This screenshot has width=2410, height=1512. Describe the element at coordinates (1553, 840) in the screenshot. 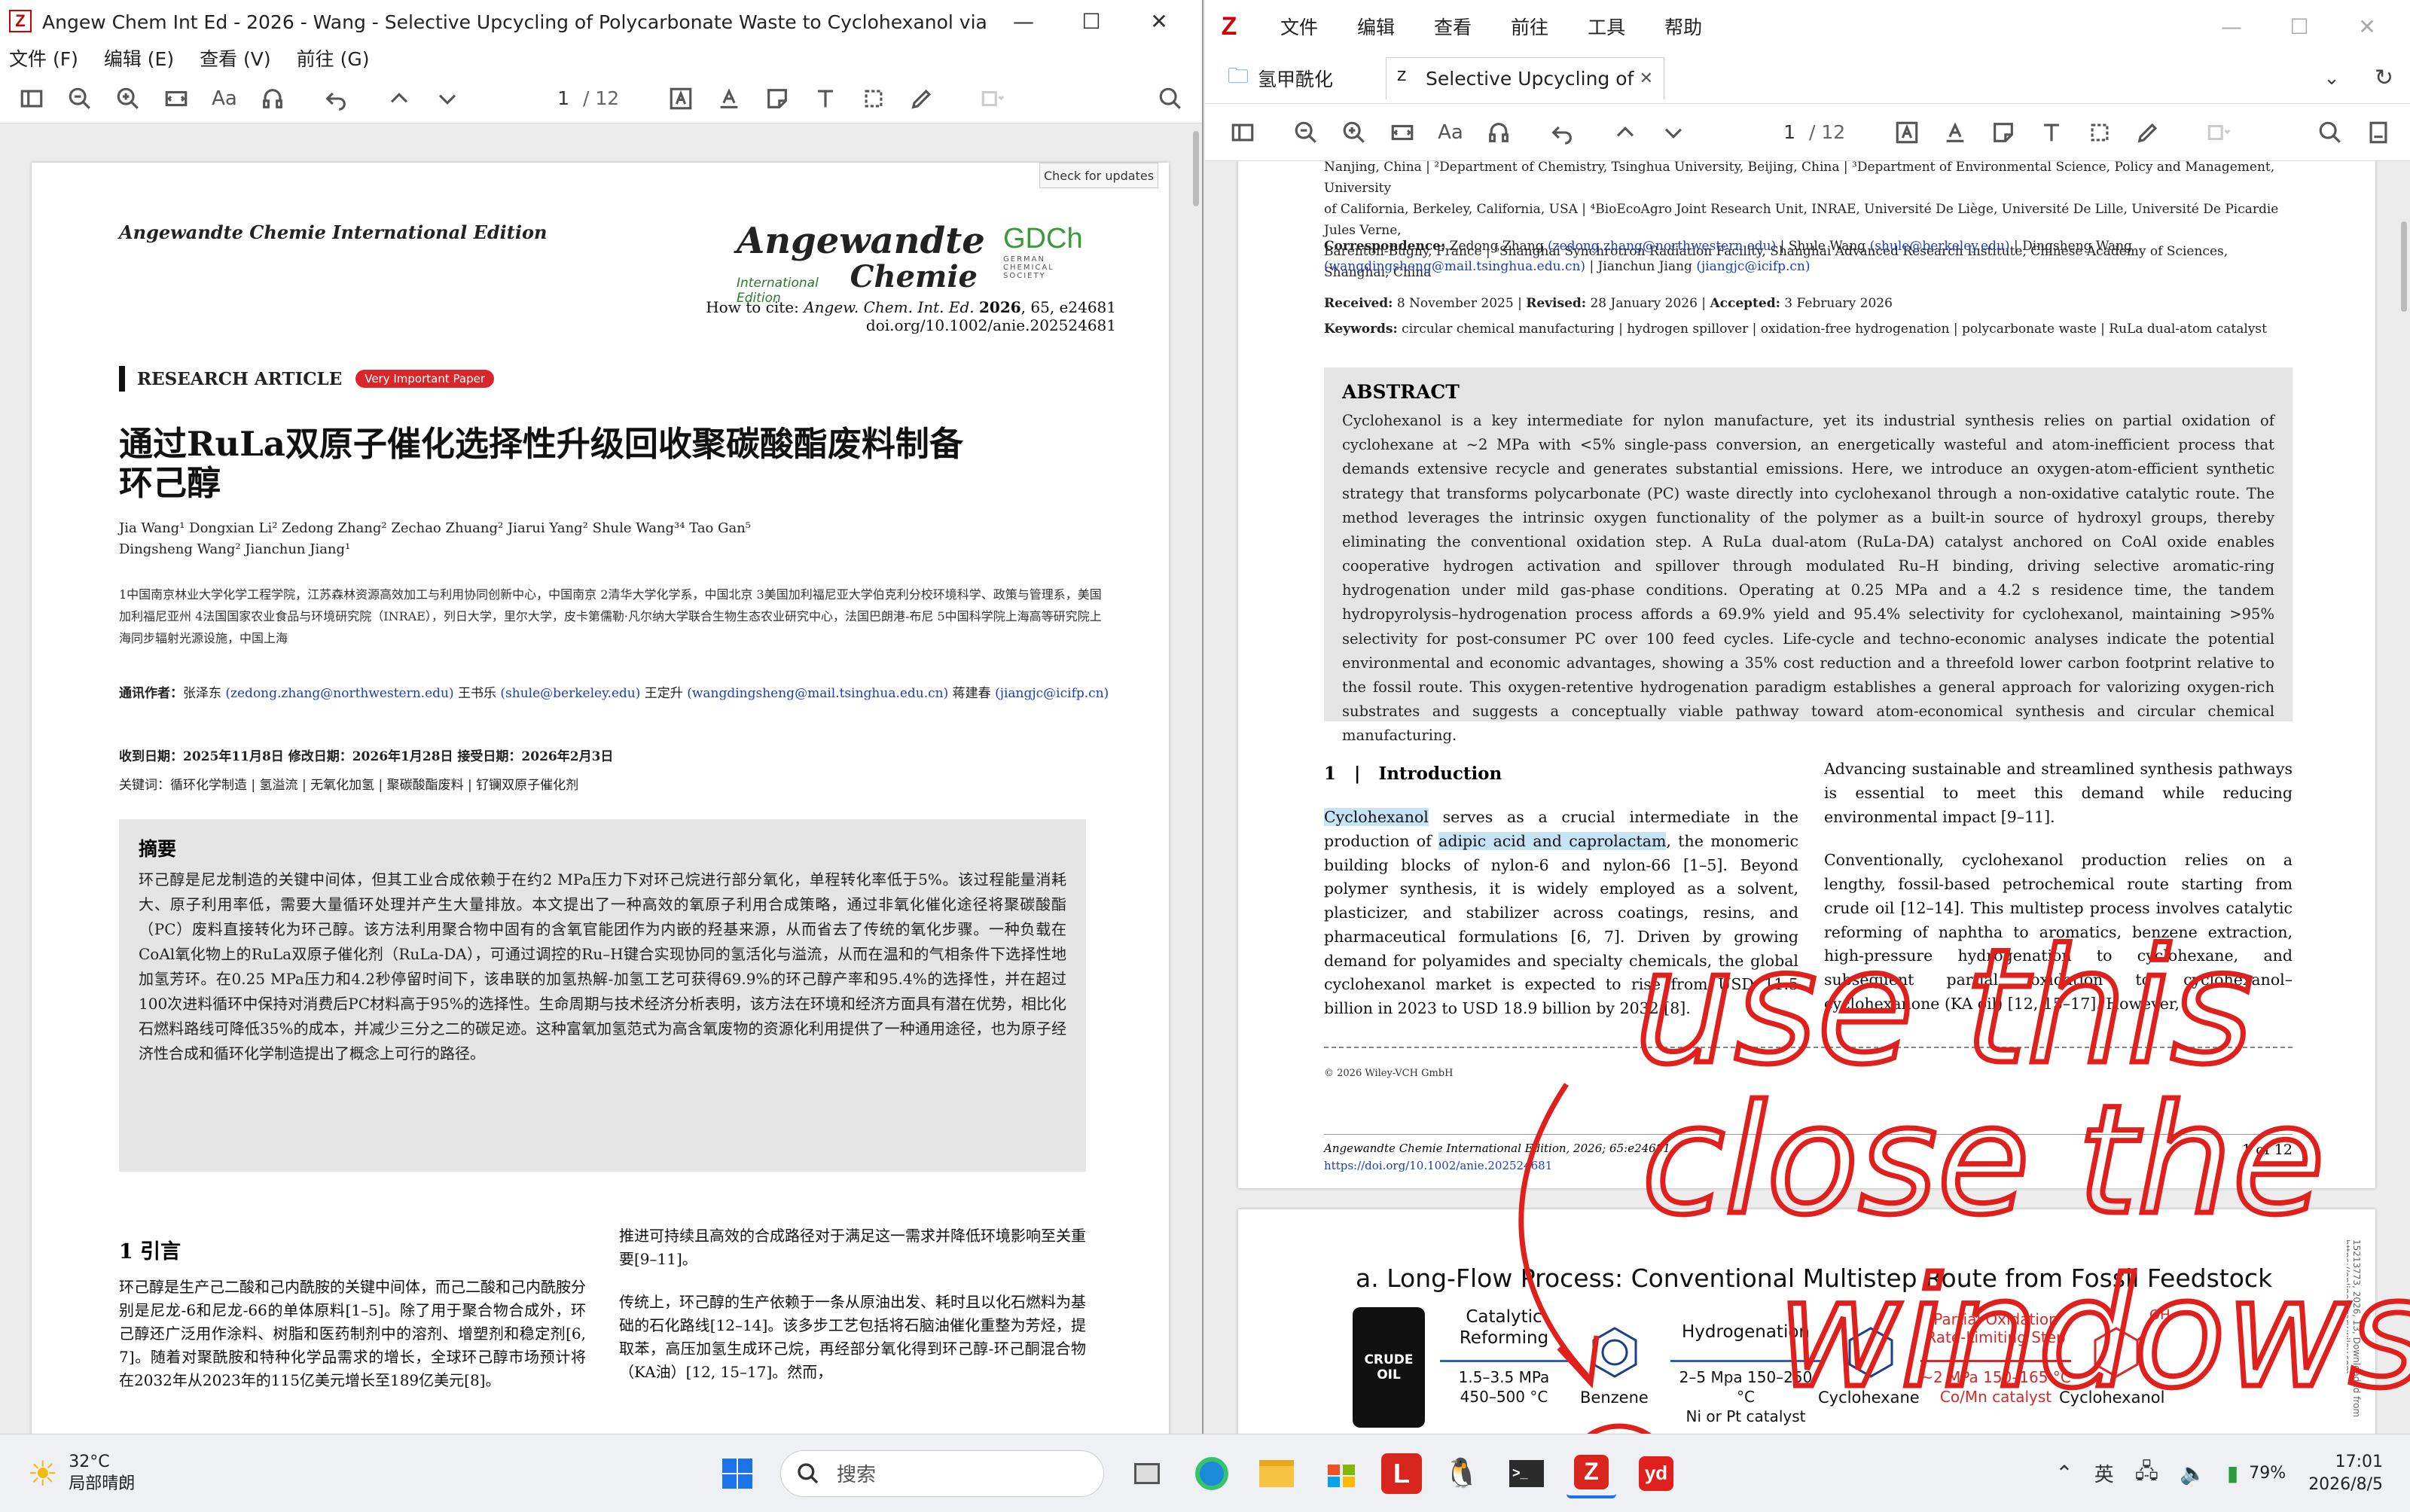

I see `highlight-annotation: adipic acid and caprolactam` at that location.